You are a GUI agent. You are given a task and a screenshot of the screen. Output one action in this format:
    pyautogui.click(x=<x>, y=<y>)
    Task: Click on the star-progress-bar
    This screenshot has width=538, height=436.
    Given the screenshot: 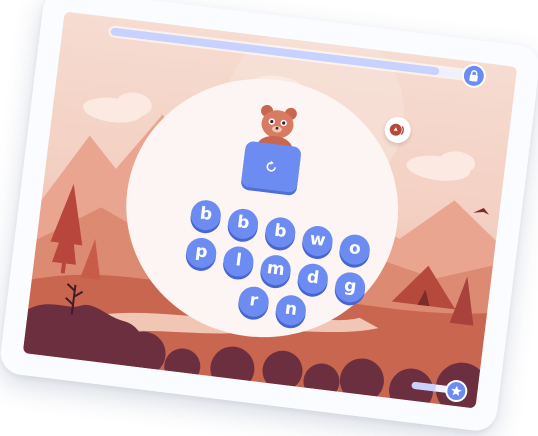 What is the action you would take?
    pyautogui.click(x=431, y=387)
    